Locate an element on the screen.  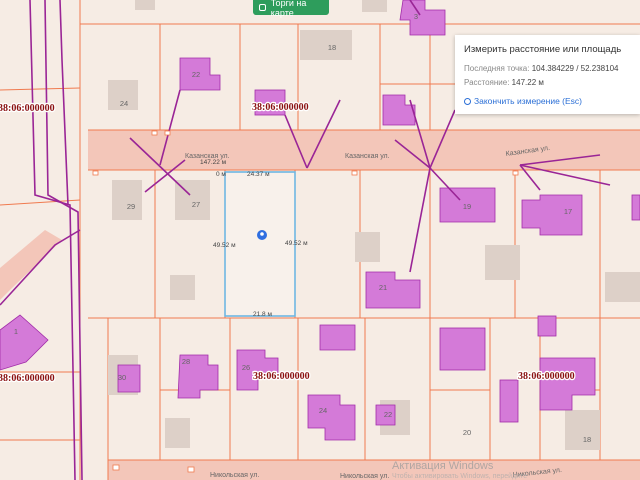
measure-bottom-label: 21.8 м is located at coordinates (262, 314).